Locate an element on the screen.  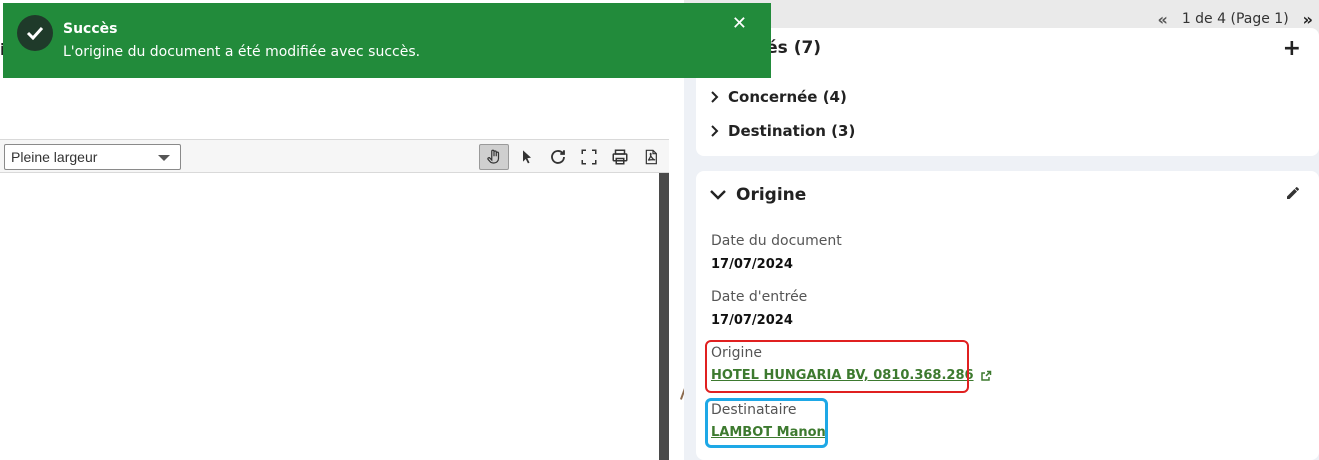
pointer-icon is located at coordinates (527, 157).